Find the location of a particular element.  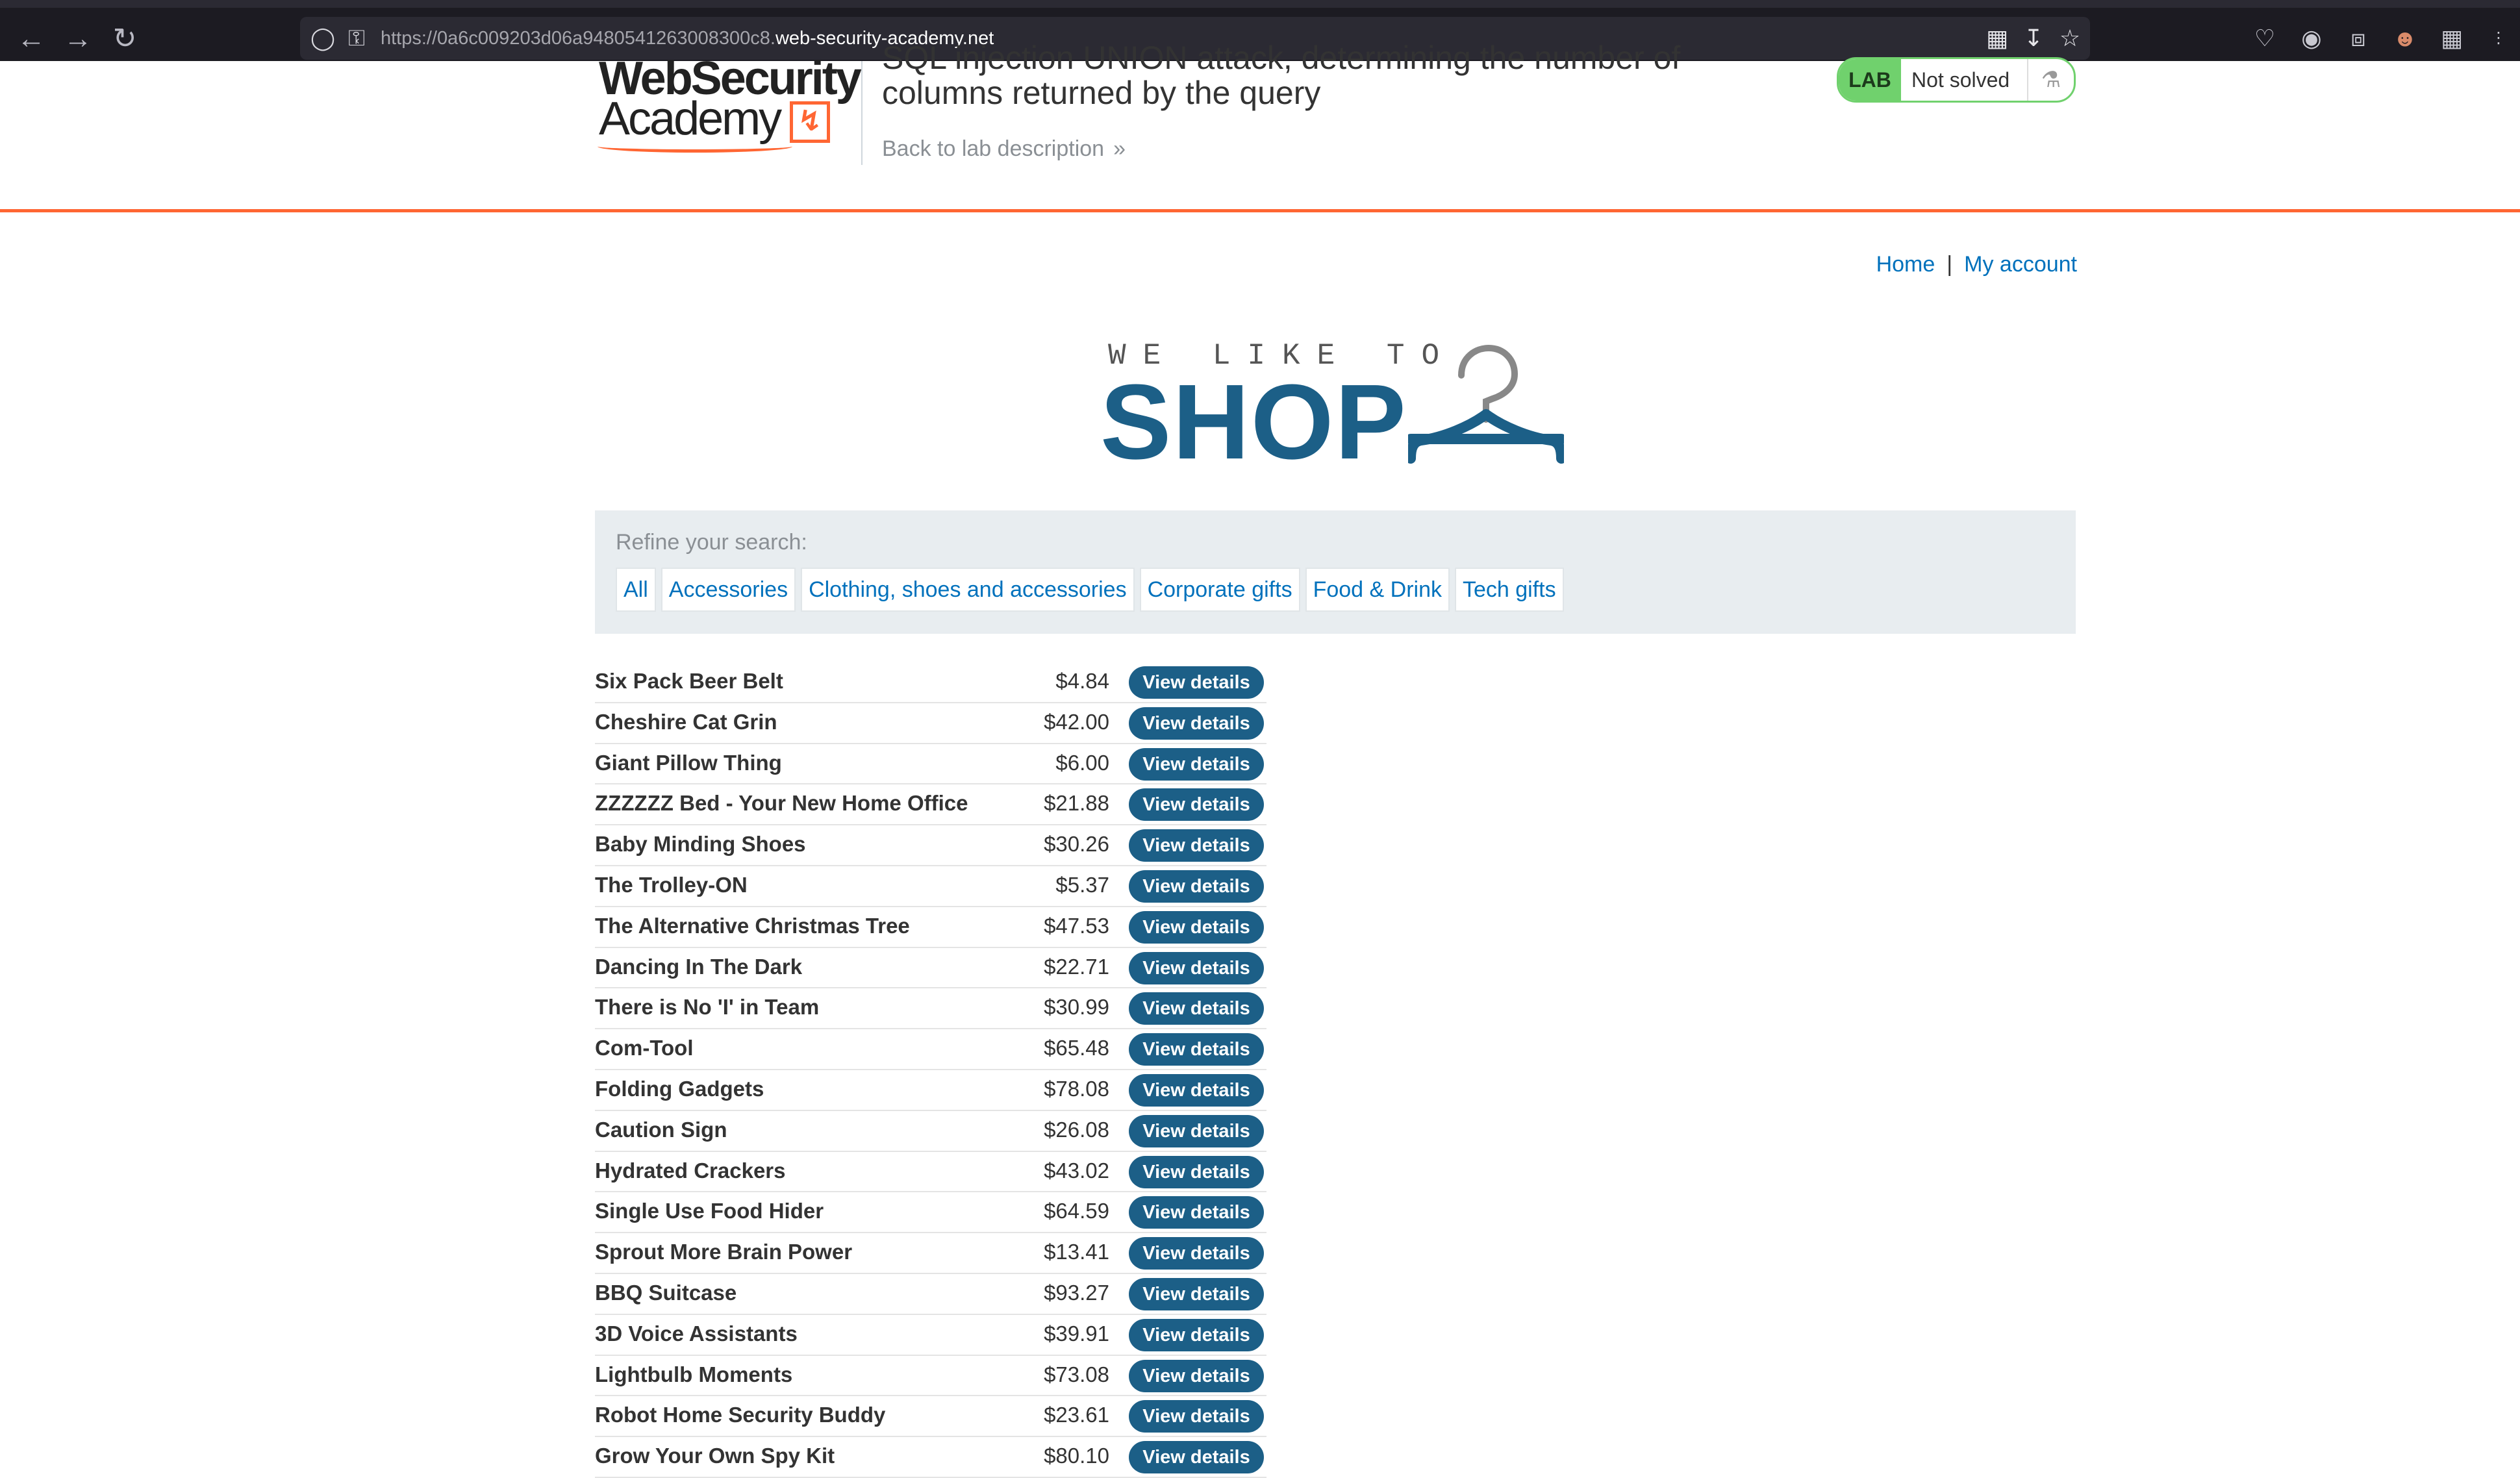

product-name: Giant Pillow Thing is located at coordinates (689, 763).